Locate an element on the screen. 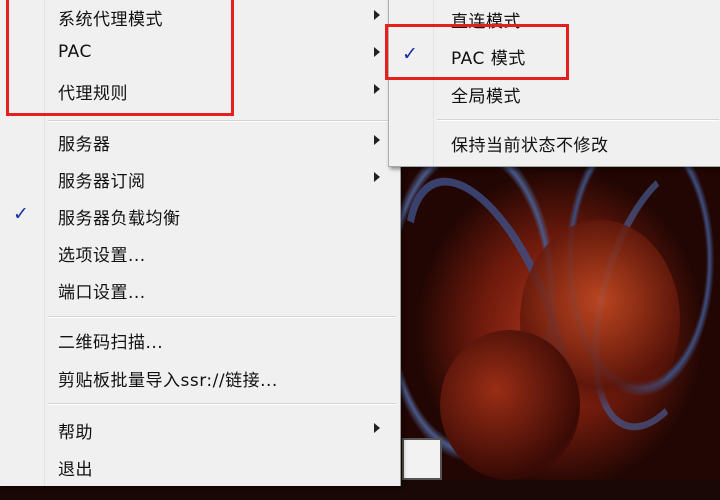 Image resolution: width=720 pixels, height=500 pixels. menu-item-label: 服务器订阅 is located at coordinates (102, 182).